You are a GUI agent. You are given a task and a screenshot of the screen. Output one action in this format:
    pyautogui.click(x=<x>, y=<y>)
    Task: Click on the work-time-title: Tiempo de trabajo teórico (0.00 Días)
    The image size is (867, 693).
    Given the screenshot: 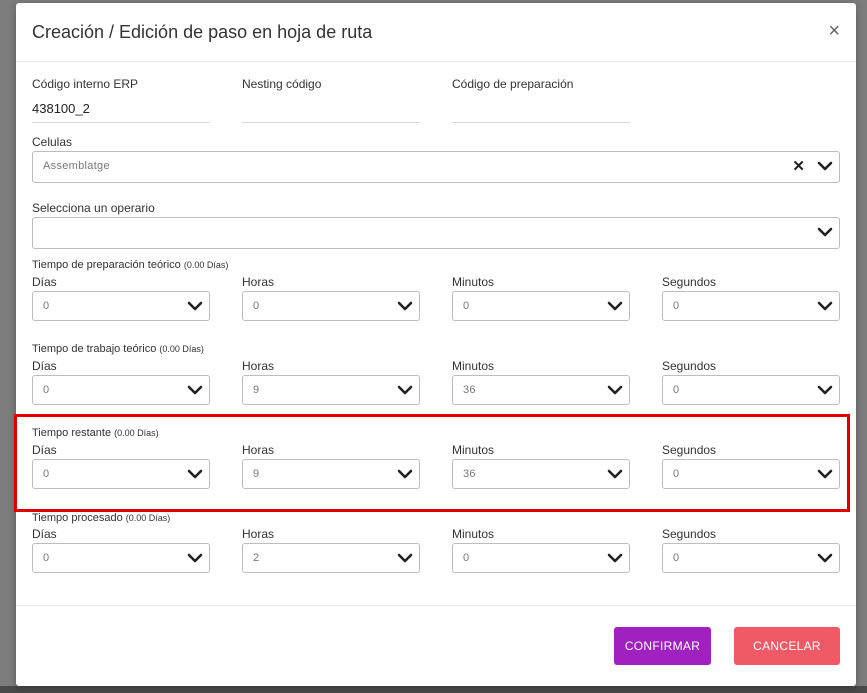 What is the action you would take?
    pyautogui.click(x=118, y=349)
    